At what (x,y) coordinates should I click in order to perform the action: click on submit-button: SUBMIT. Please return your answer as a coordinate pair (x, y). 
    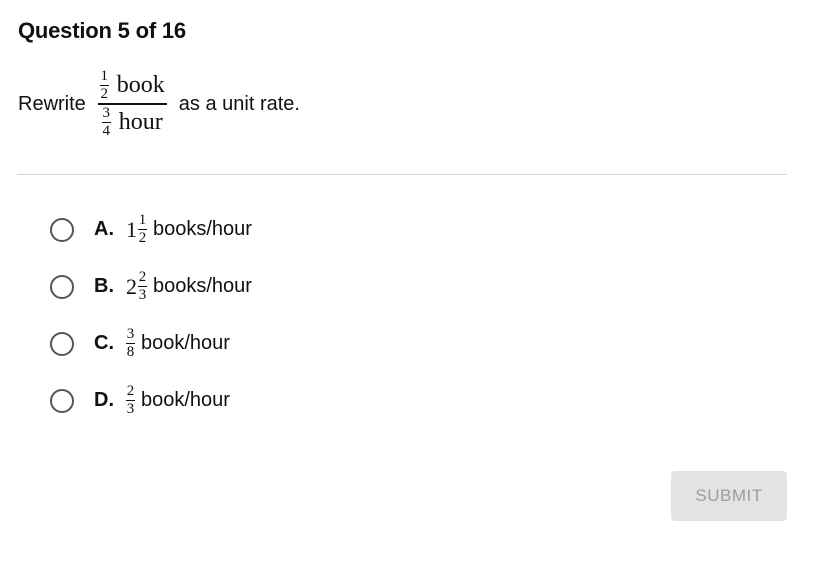
    Looking at the image, I should click on (729, 496).